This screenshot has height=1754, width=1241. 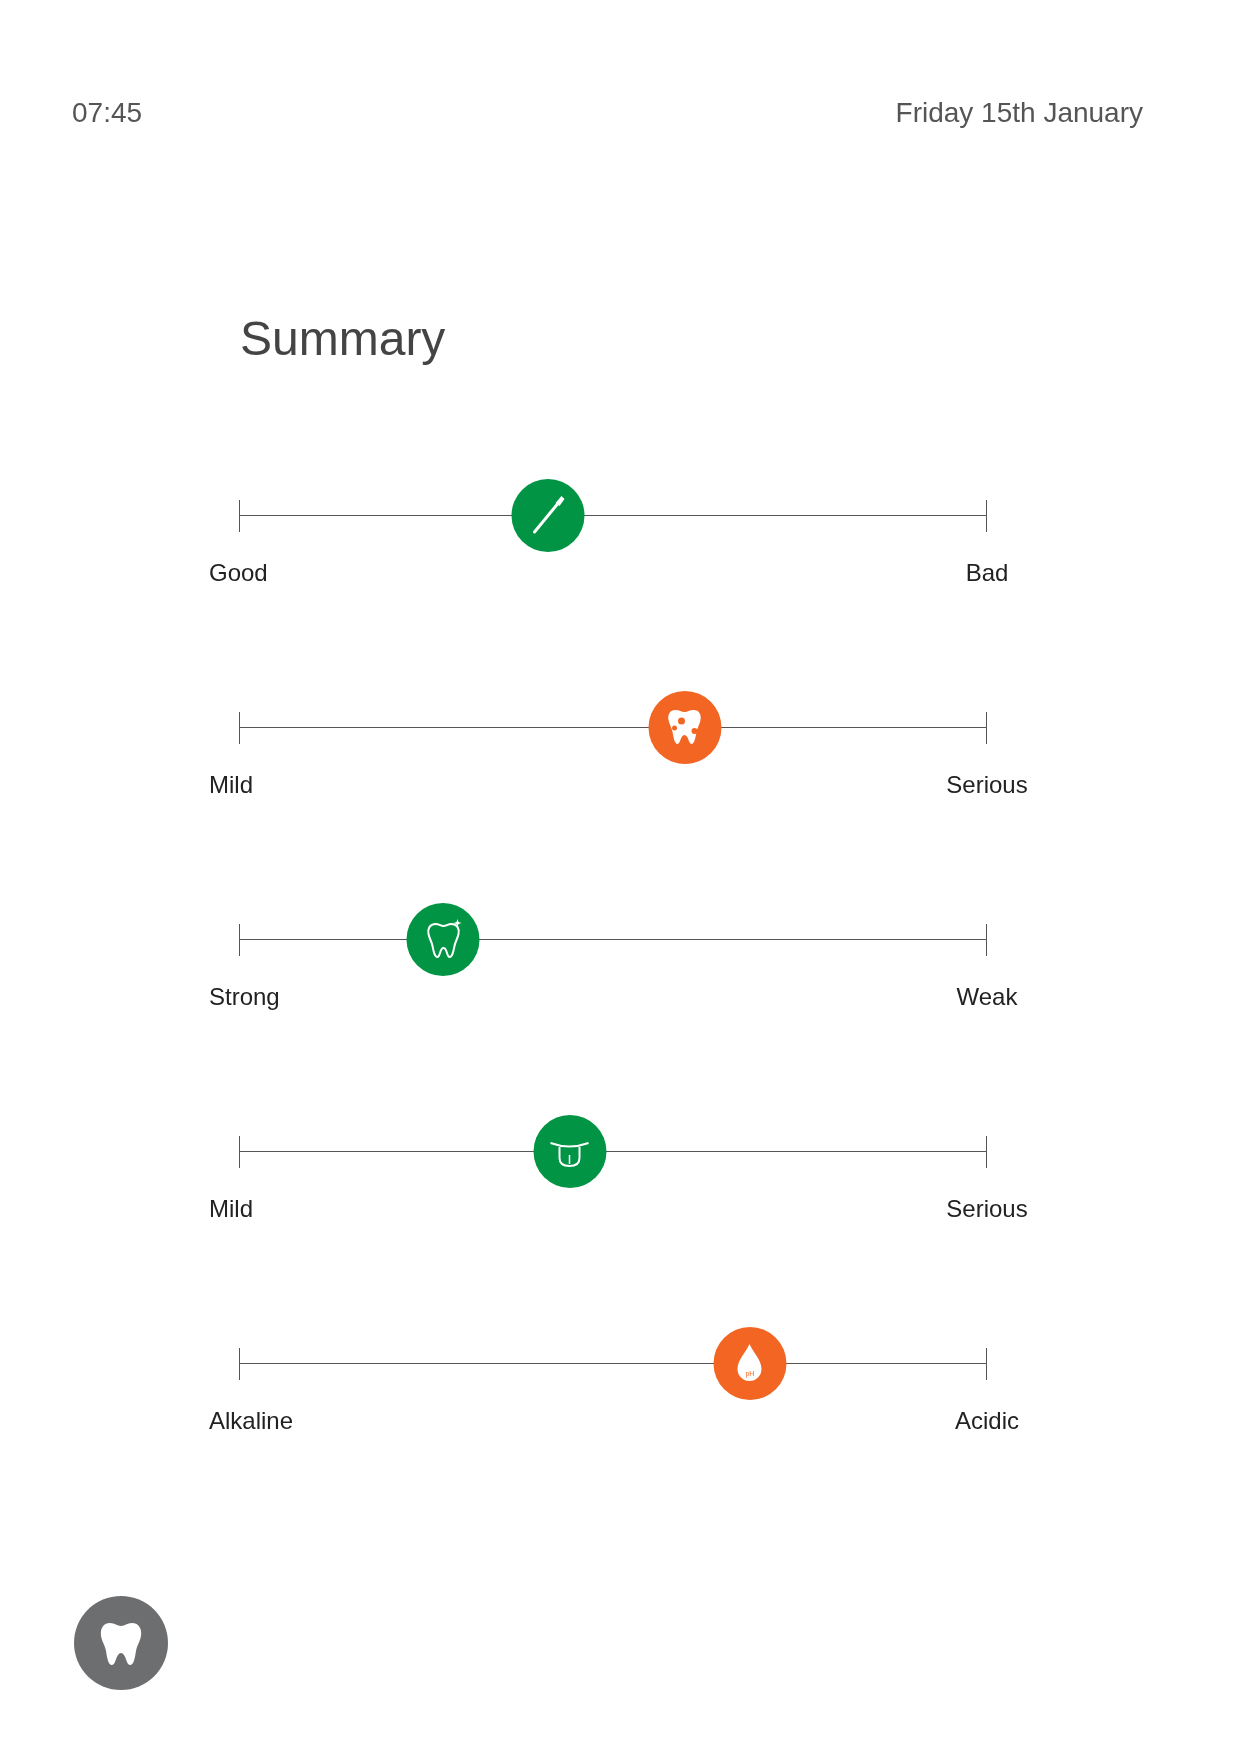 I want to click on scale-max-label: Weak, so click(x=987, y=996).